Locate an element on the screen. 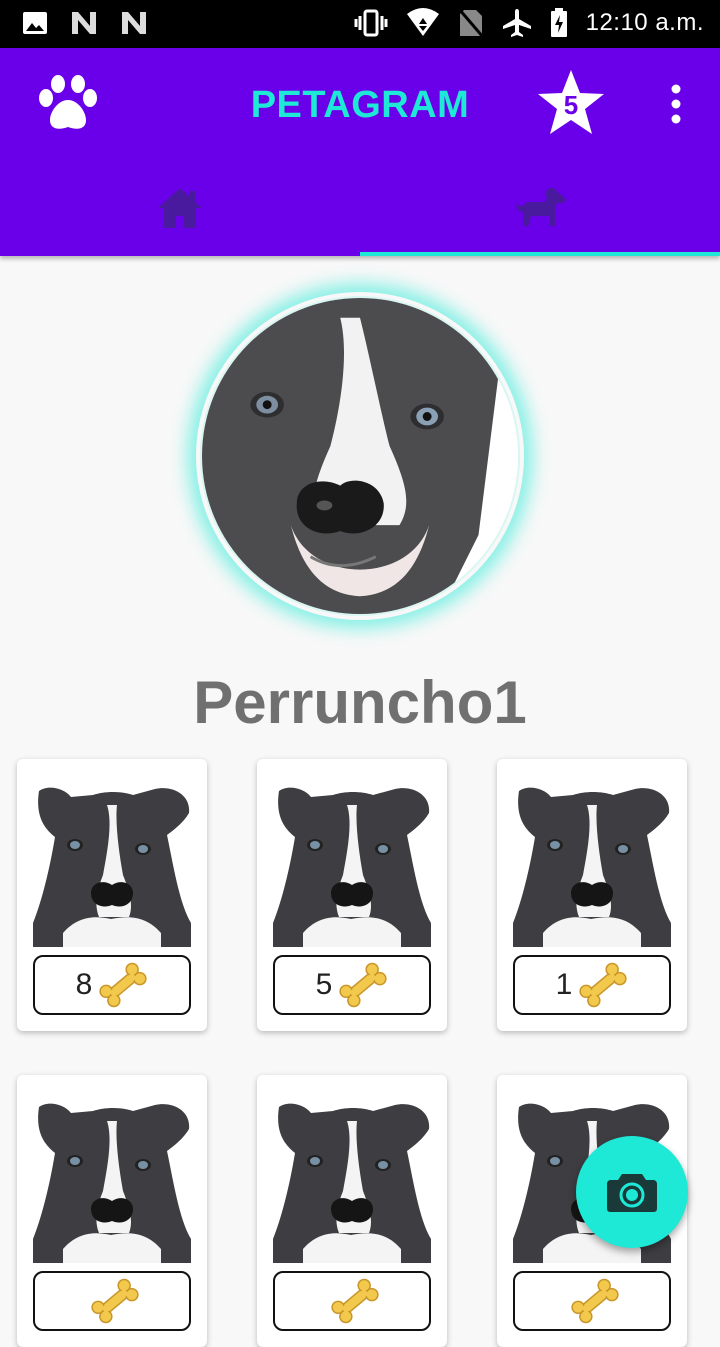 The height and width of the screenshot is (1347, 720). status-time: 12:10 a.m. is located at coordinates (644, 22).